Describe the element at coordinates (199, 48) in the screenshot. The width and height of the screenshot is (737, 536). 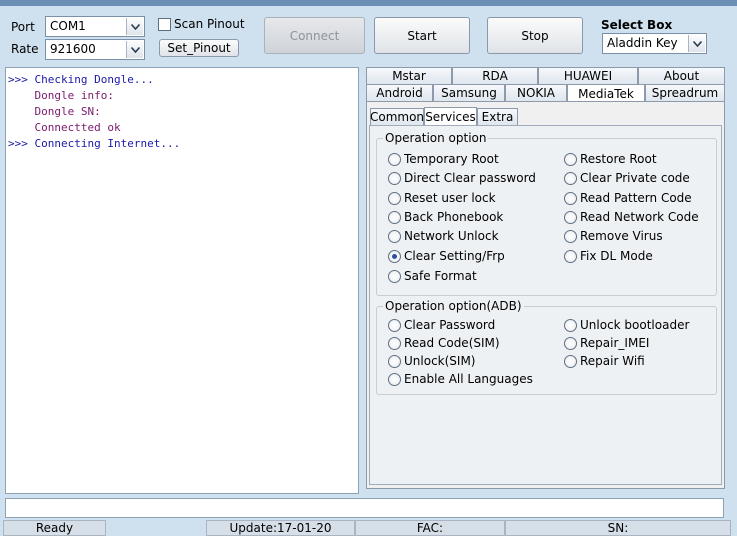
I see `set-pinout-button: Set_Pinout` at that location.